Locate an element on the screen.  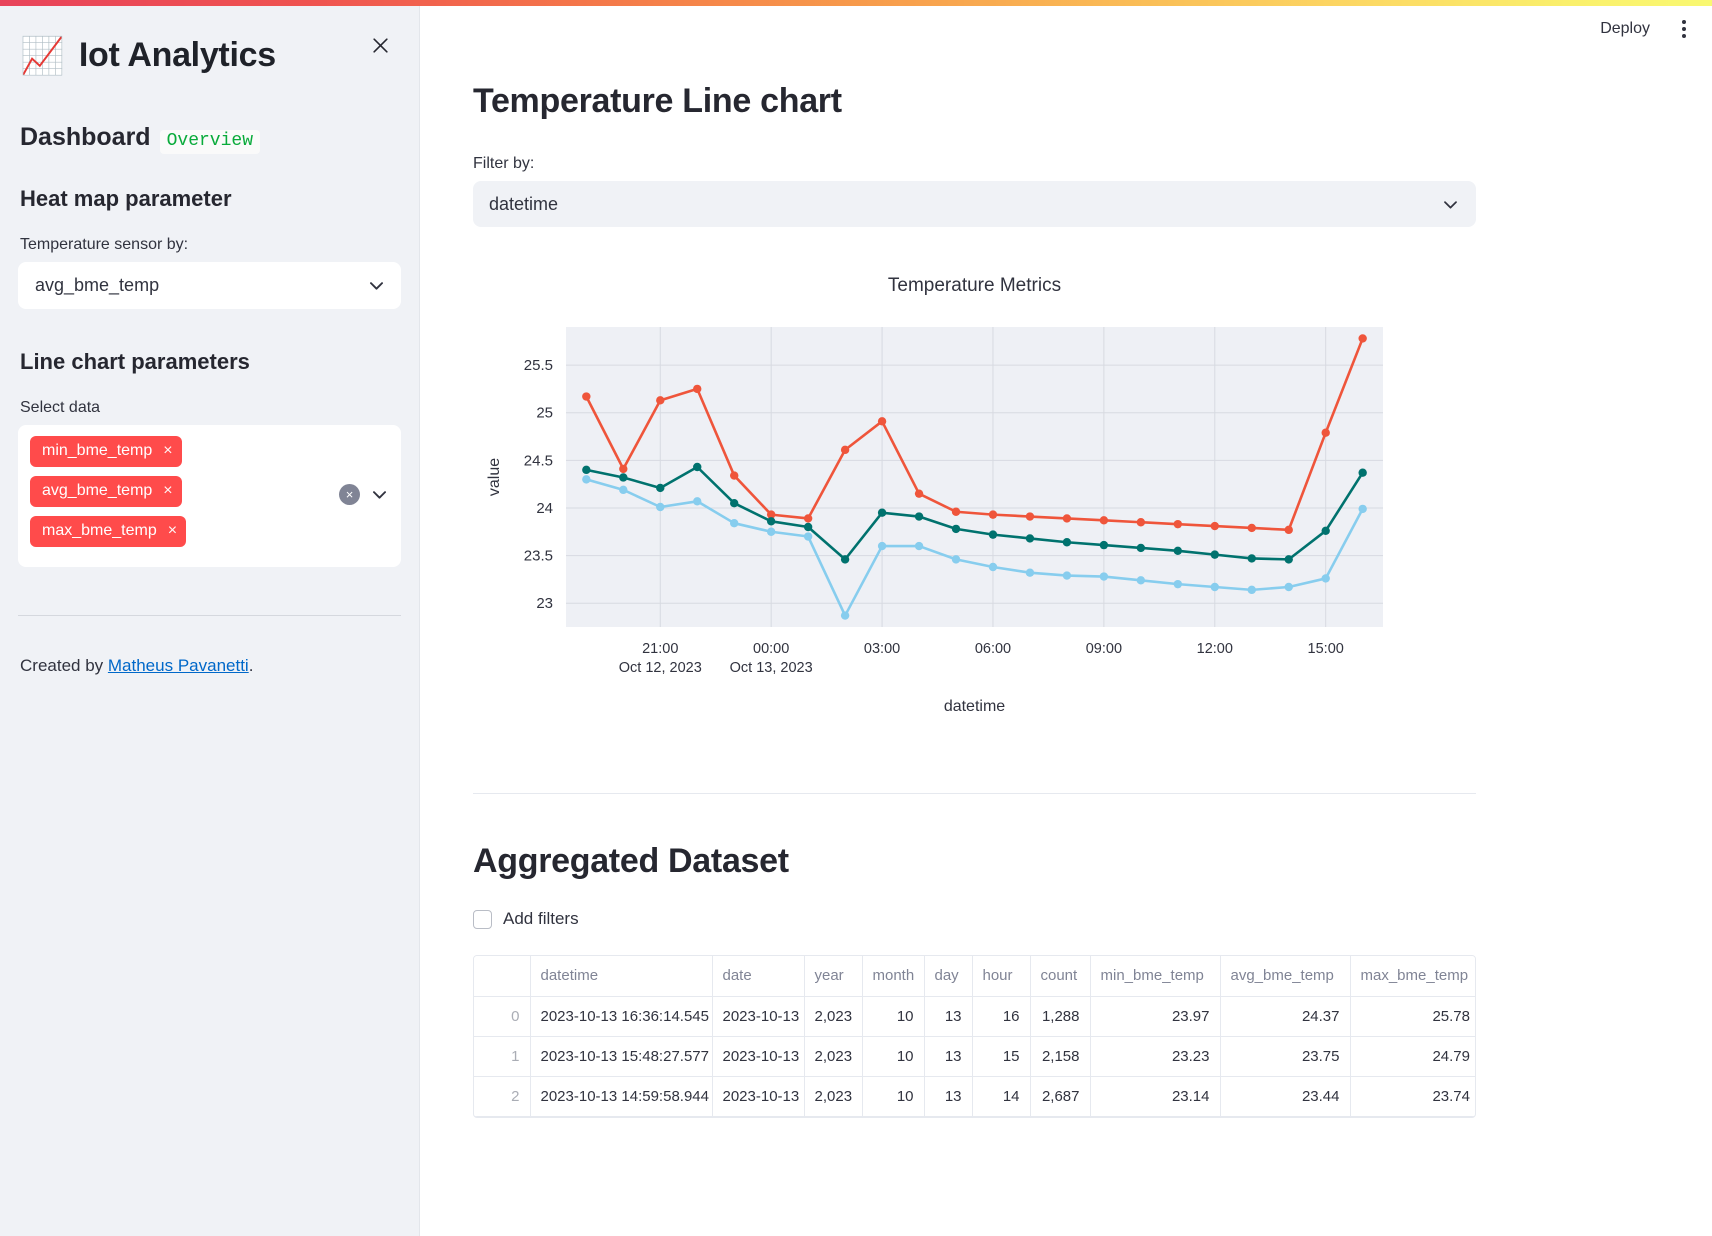
credit-author-link: Matheus Pavanetti is located at coordinates (178, 665).